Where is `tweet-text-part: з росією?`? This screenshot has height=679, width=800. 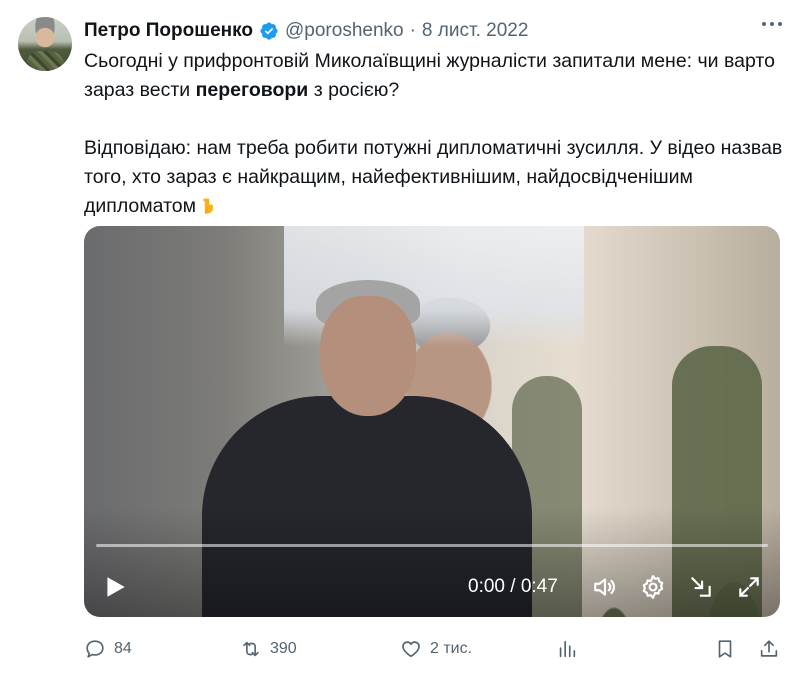 tweet-text-part: з росією? is located at coordinates (354, 90).